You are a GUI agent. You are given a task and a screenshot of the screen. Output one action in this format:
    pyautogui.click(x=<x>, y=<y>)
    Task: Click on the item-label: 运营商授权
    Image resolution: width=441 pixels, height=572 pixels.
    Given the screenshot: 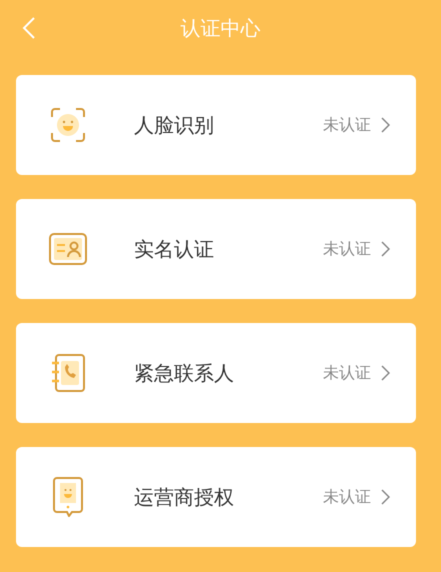 What is the action you would take?
    pyautogui.click(x=184, y=497)
    